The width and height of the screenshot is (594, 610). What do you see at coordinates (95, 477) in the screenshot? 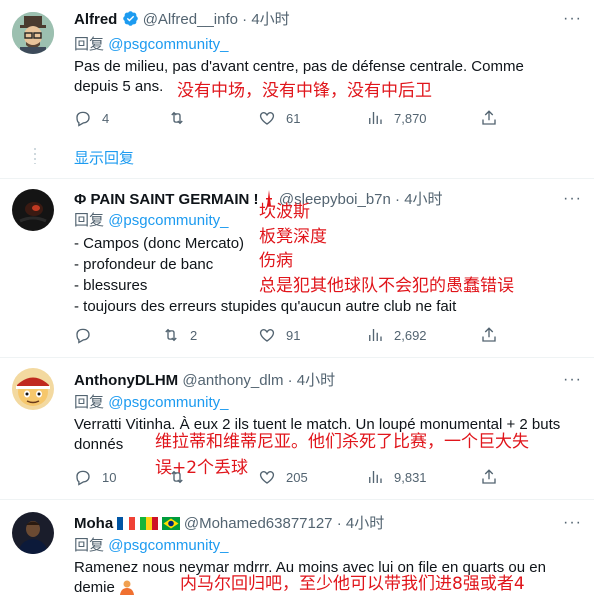
I see `reply-button: 10` at bounding box center [95, 477].